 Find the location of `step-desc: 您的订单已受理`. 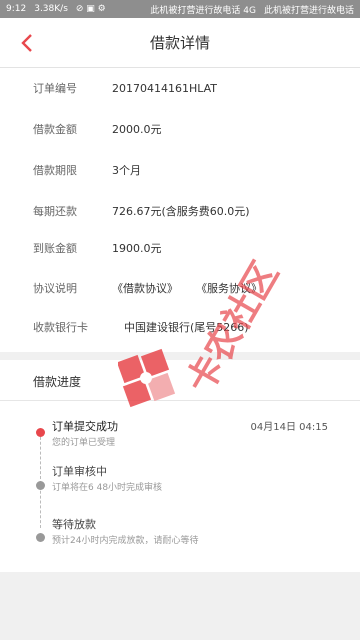

step-desc: 您的订单已受理 is located at coordinates (84, 443).